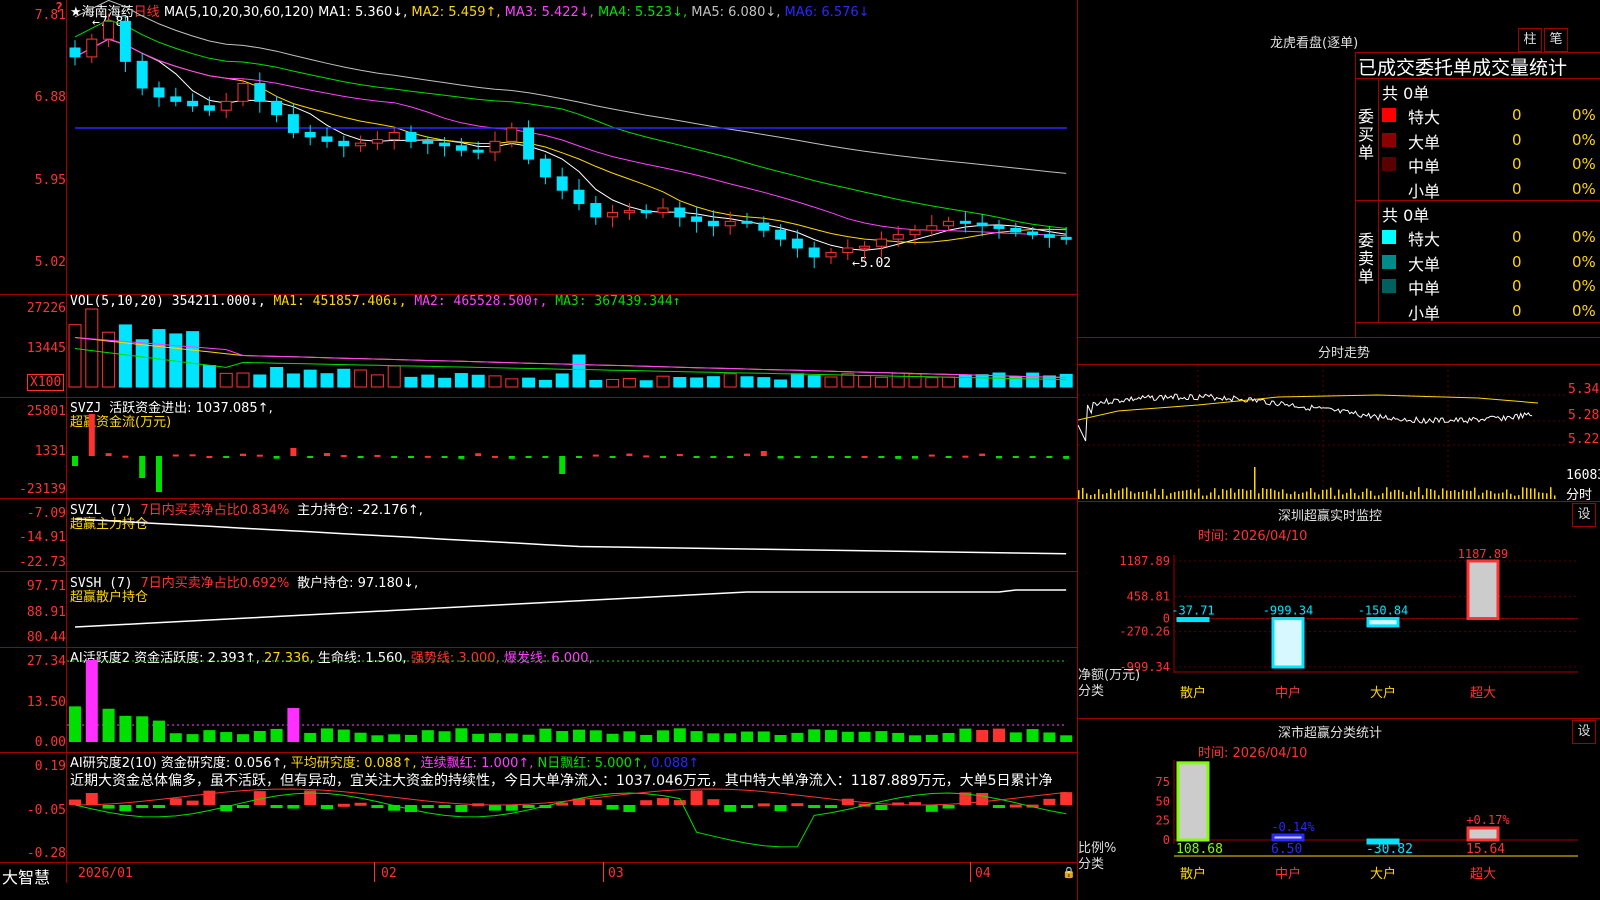  I want to click on main-holding-line, so click(570, 536).